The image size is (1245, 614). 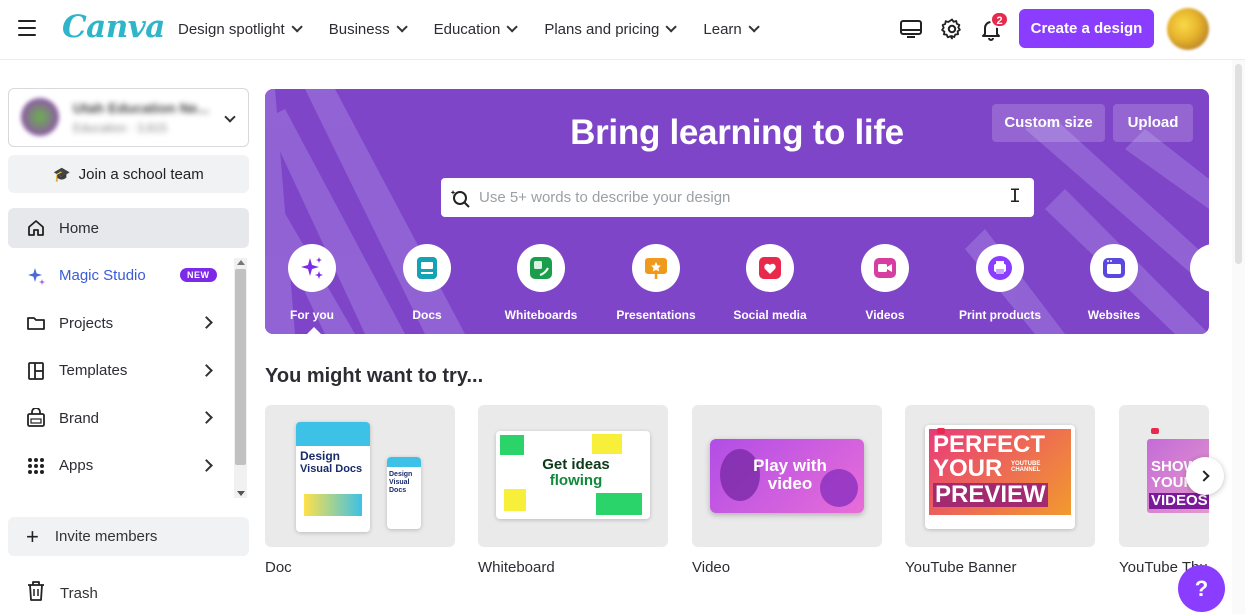 What do you see at coordinates (120, 128) in the screenshot?
I see `team-subtitle: Education · 3,815` at bounding box center [120, 128].